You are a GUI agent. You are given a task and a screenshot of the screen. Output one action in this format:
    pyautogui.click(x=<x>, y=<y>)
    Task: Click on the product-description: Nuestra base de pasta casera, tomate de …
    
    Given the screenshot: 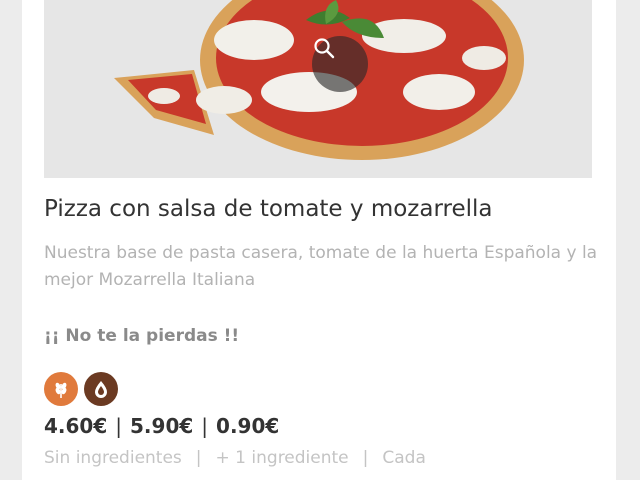 What is the action you would take?
    pyautogui.click(x=321, y=266)
    